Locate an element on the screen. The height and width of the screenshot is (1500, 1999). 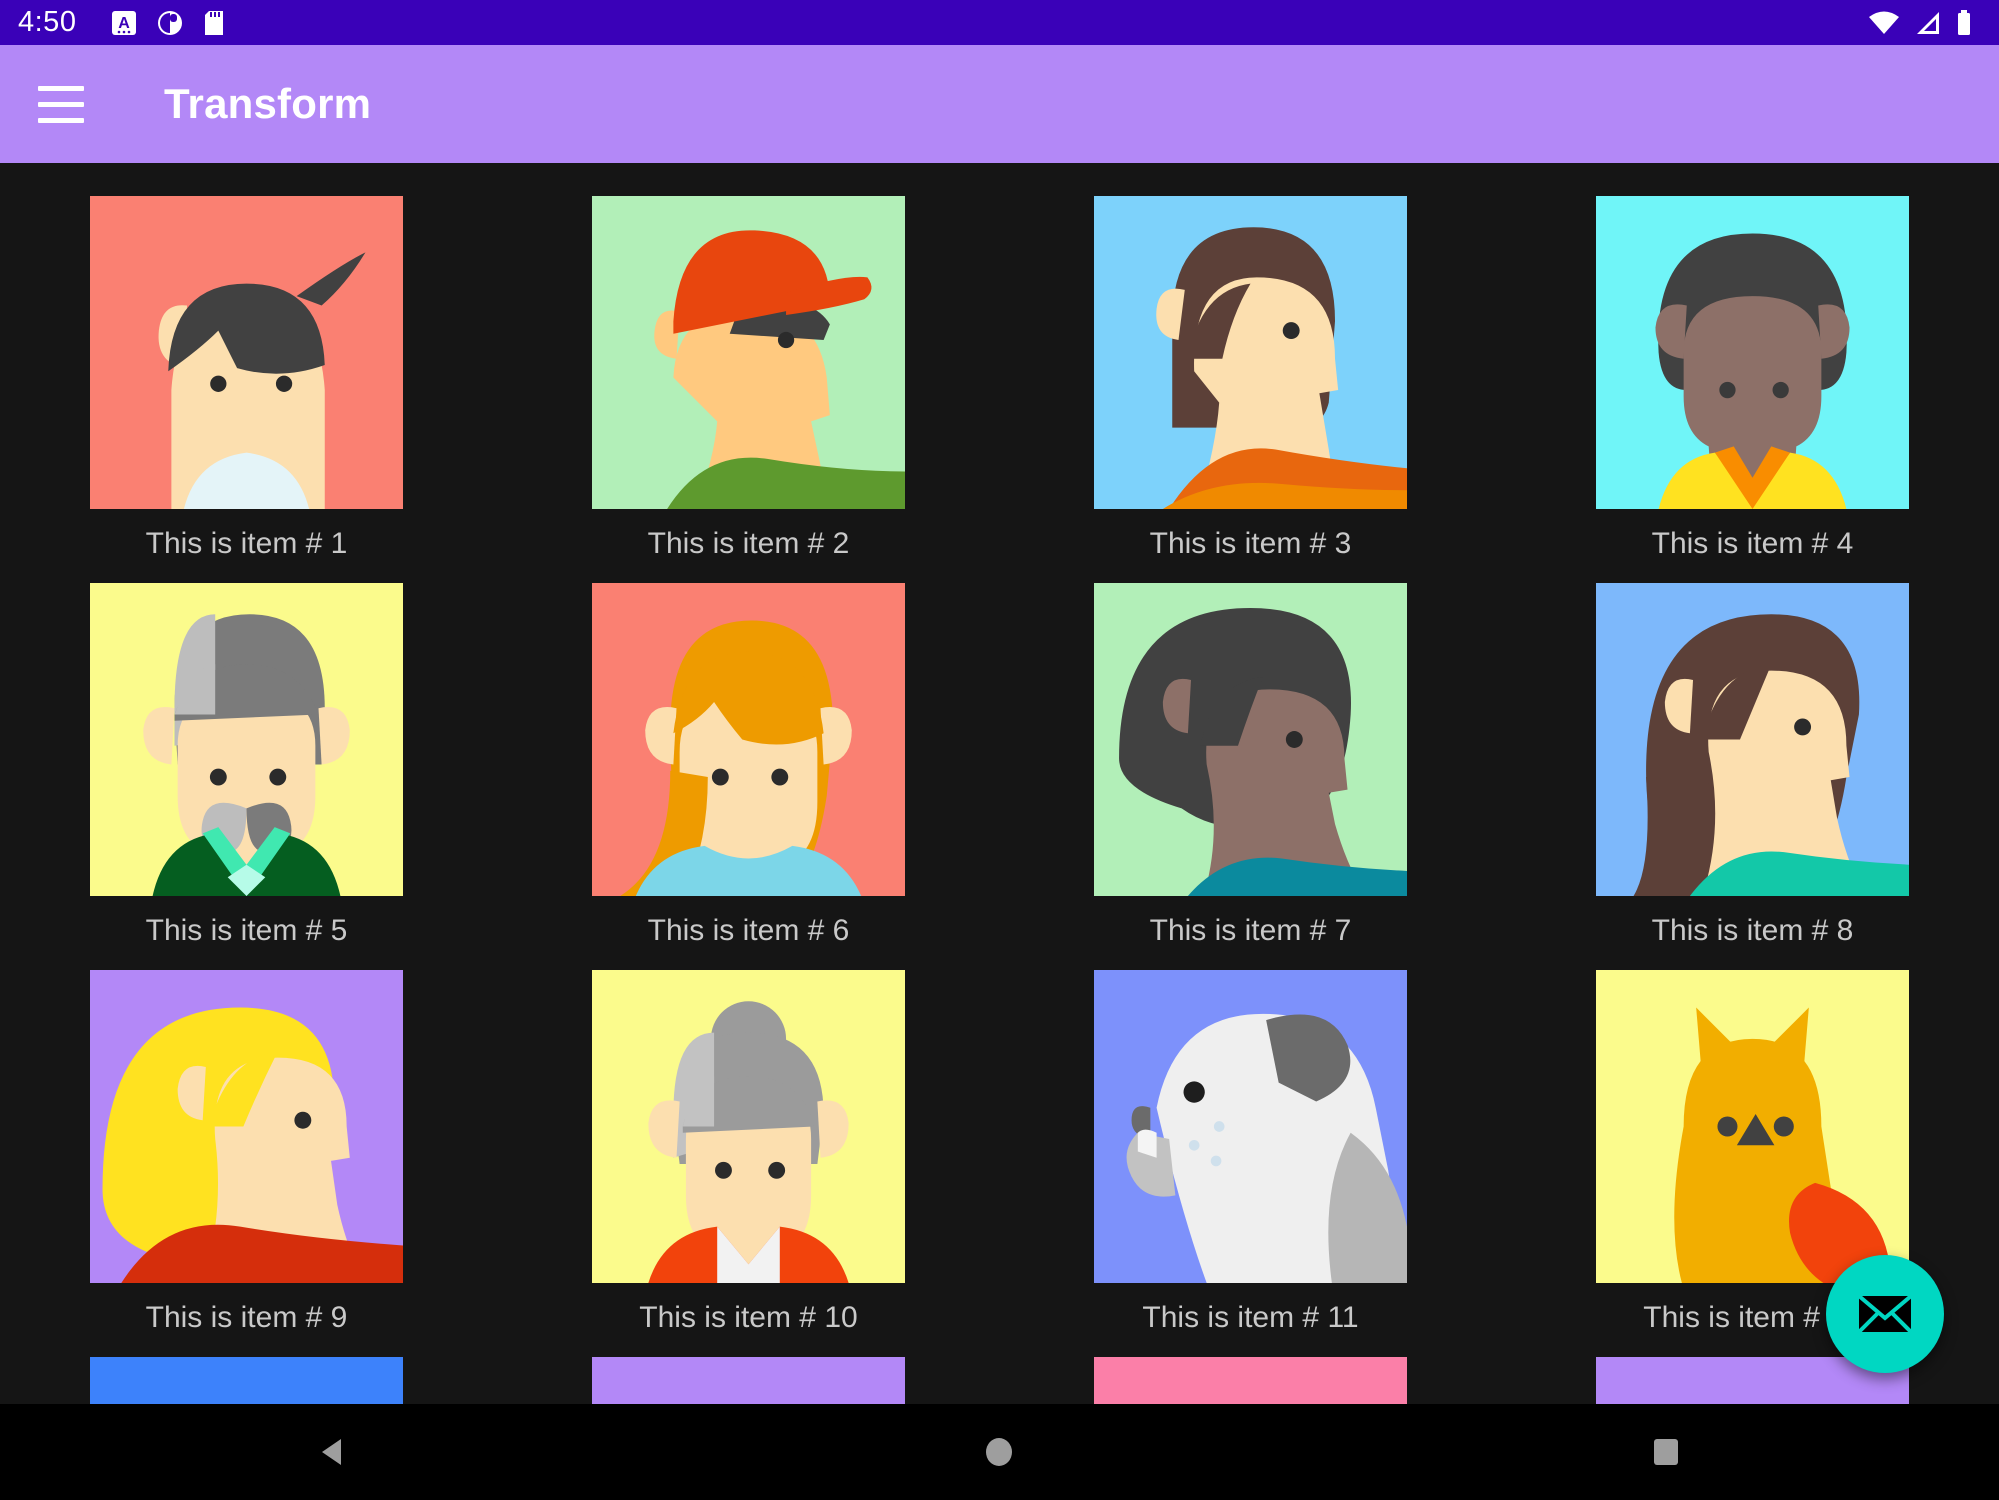
grid-item: This is item # 15 is located at coordinates (1250, 1382).